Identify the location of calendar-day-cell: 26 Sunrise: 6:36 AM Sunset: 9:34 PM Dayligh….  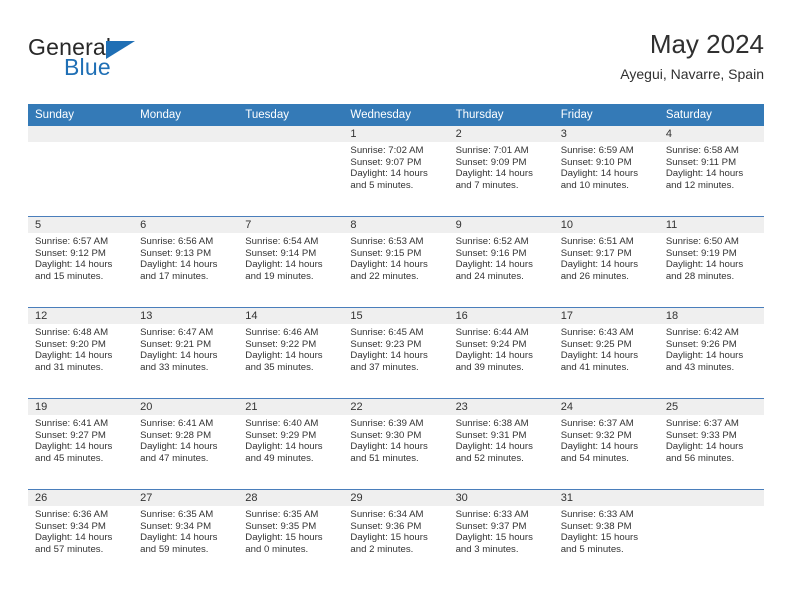
(81, 534).